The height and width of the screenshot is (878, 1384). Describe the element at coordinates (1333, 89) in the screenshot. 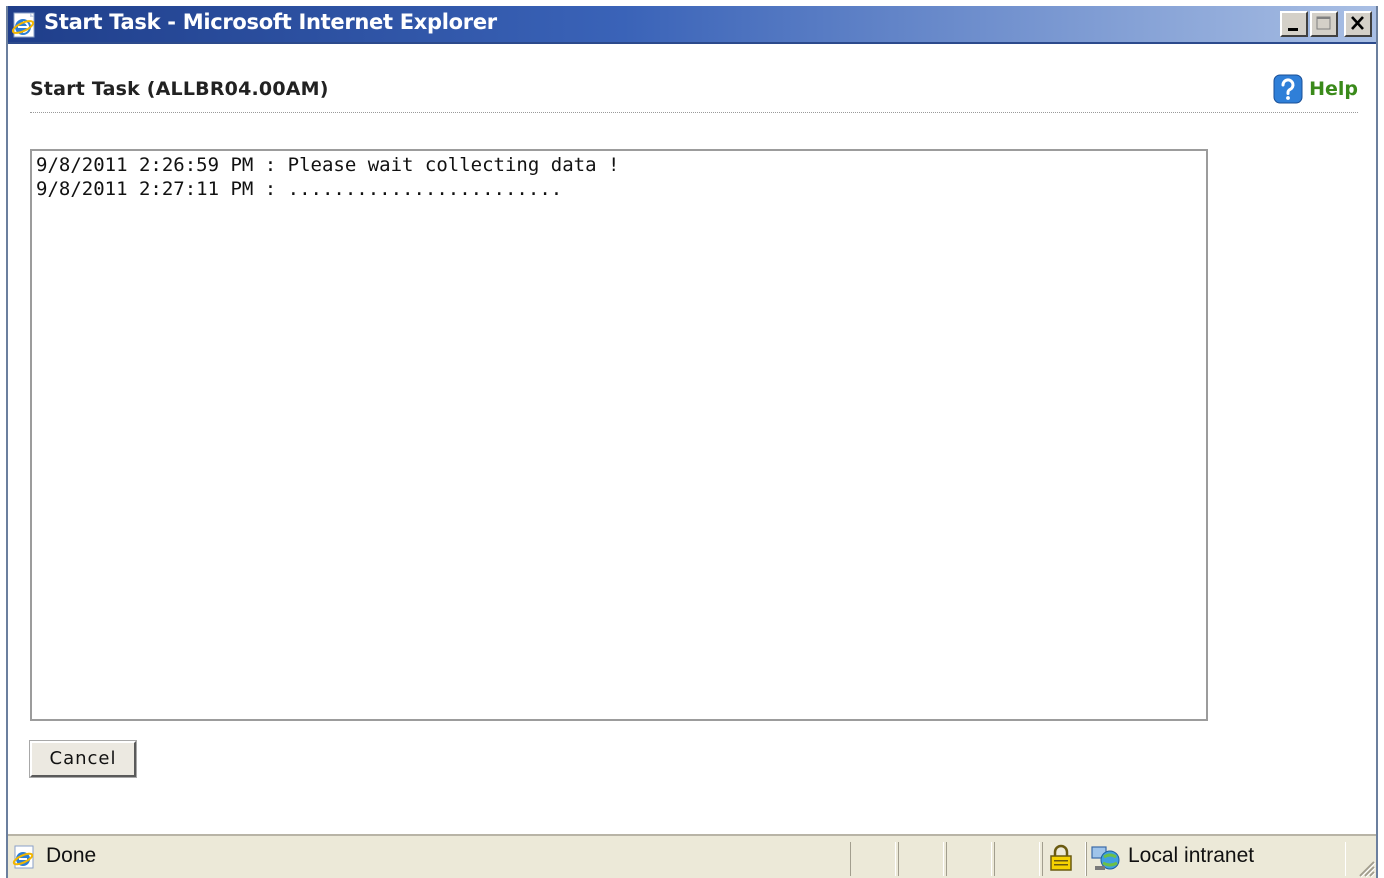

I see `help-label: Help` at that location.